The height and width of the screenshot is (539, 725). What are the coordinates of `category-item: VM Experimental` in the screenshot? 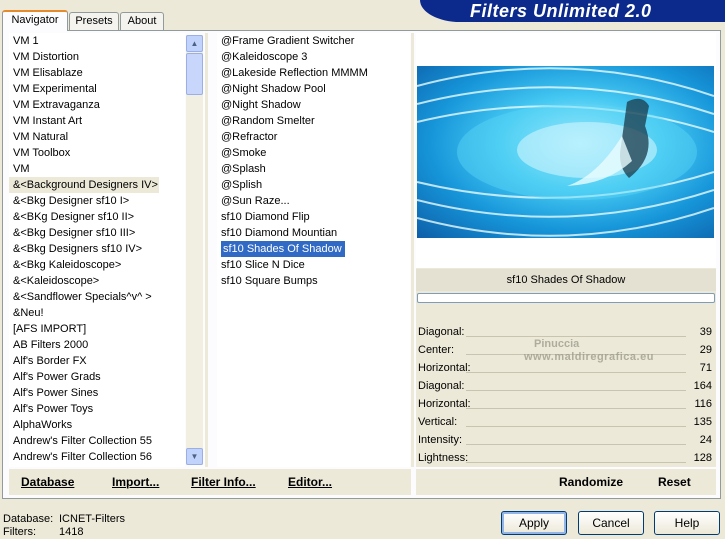 It's located at (97, 89).